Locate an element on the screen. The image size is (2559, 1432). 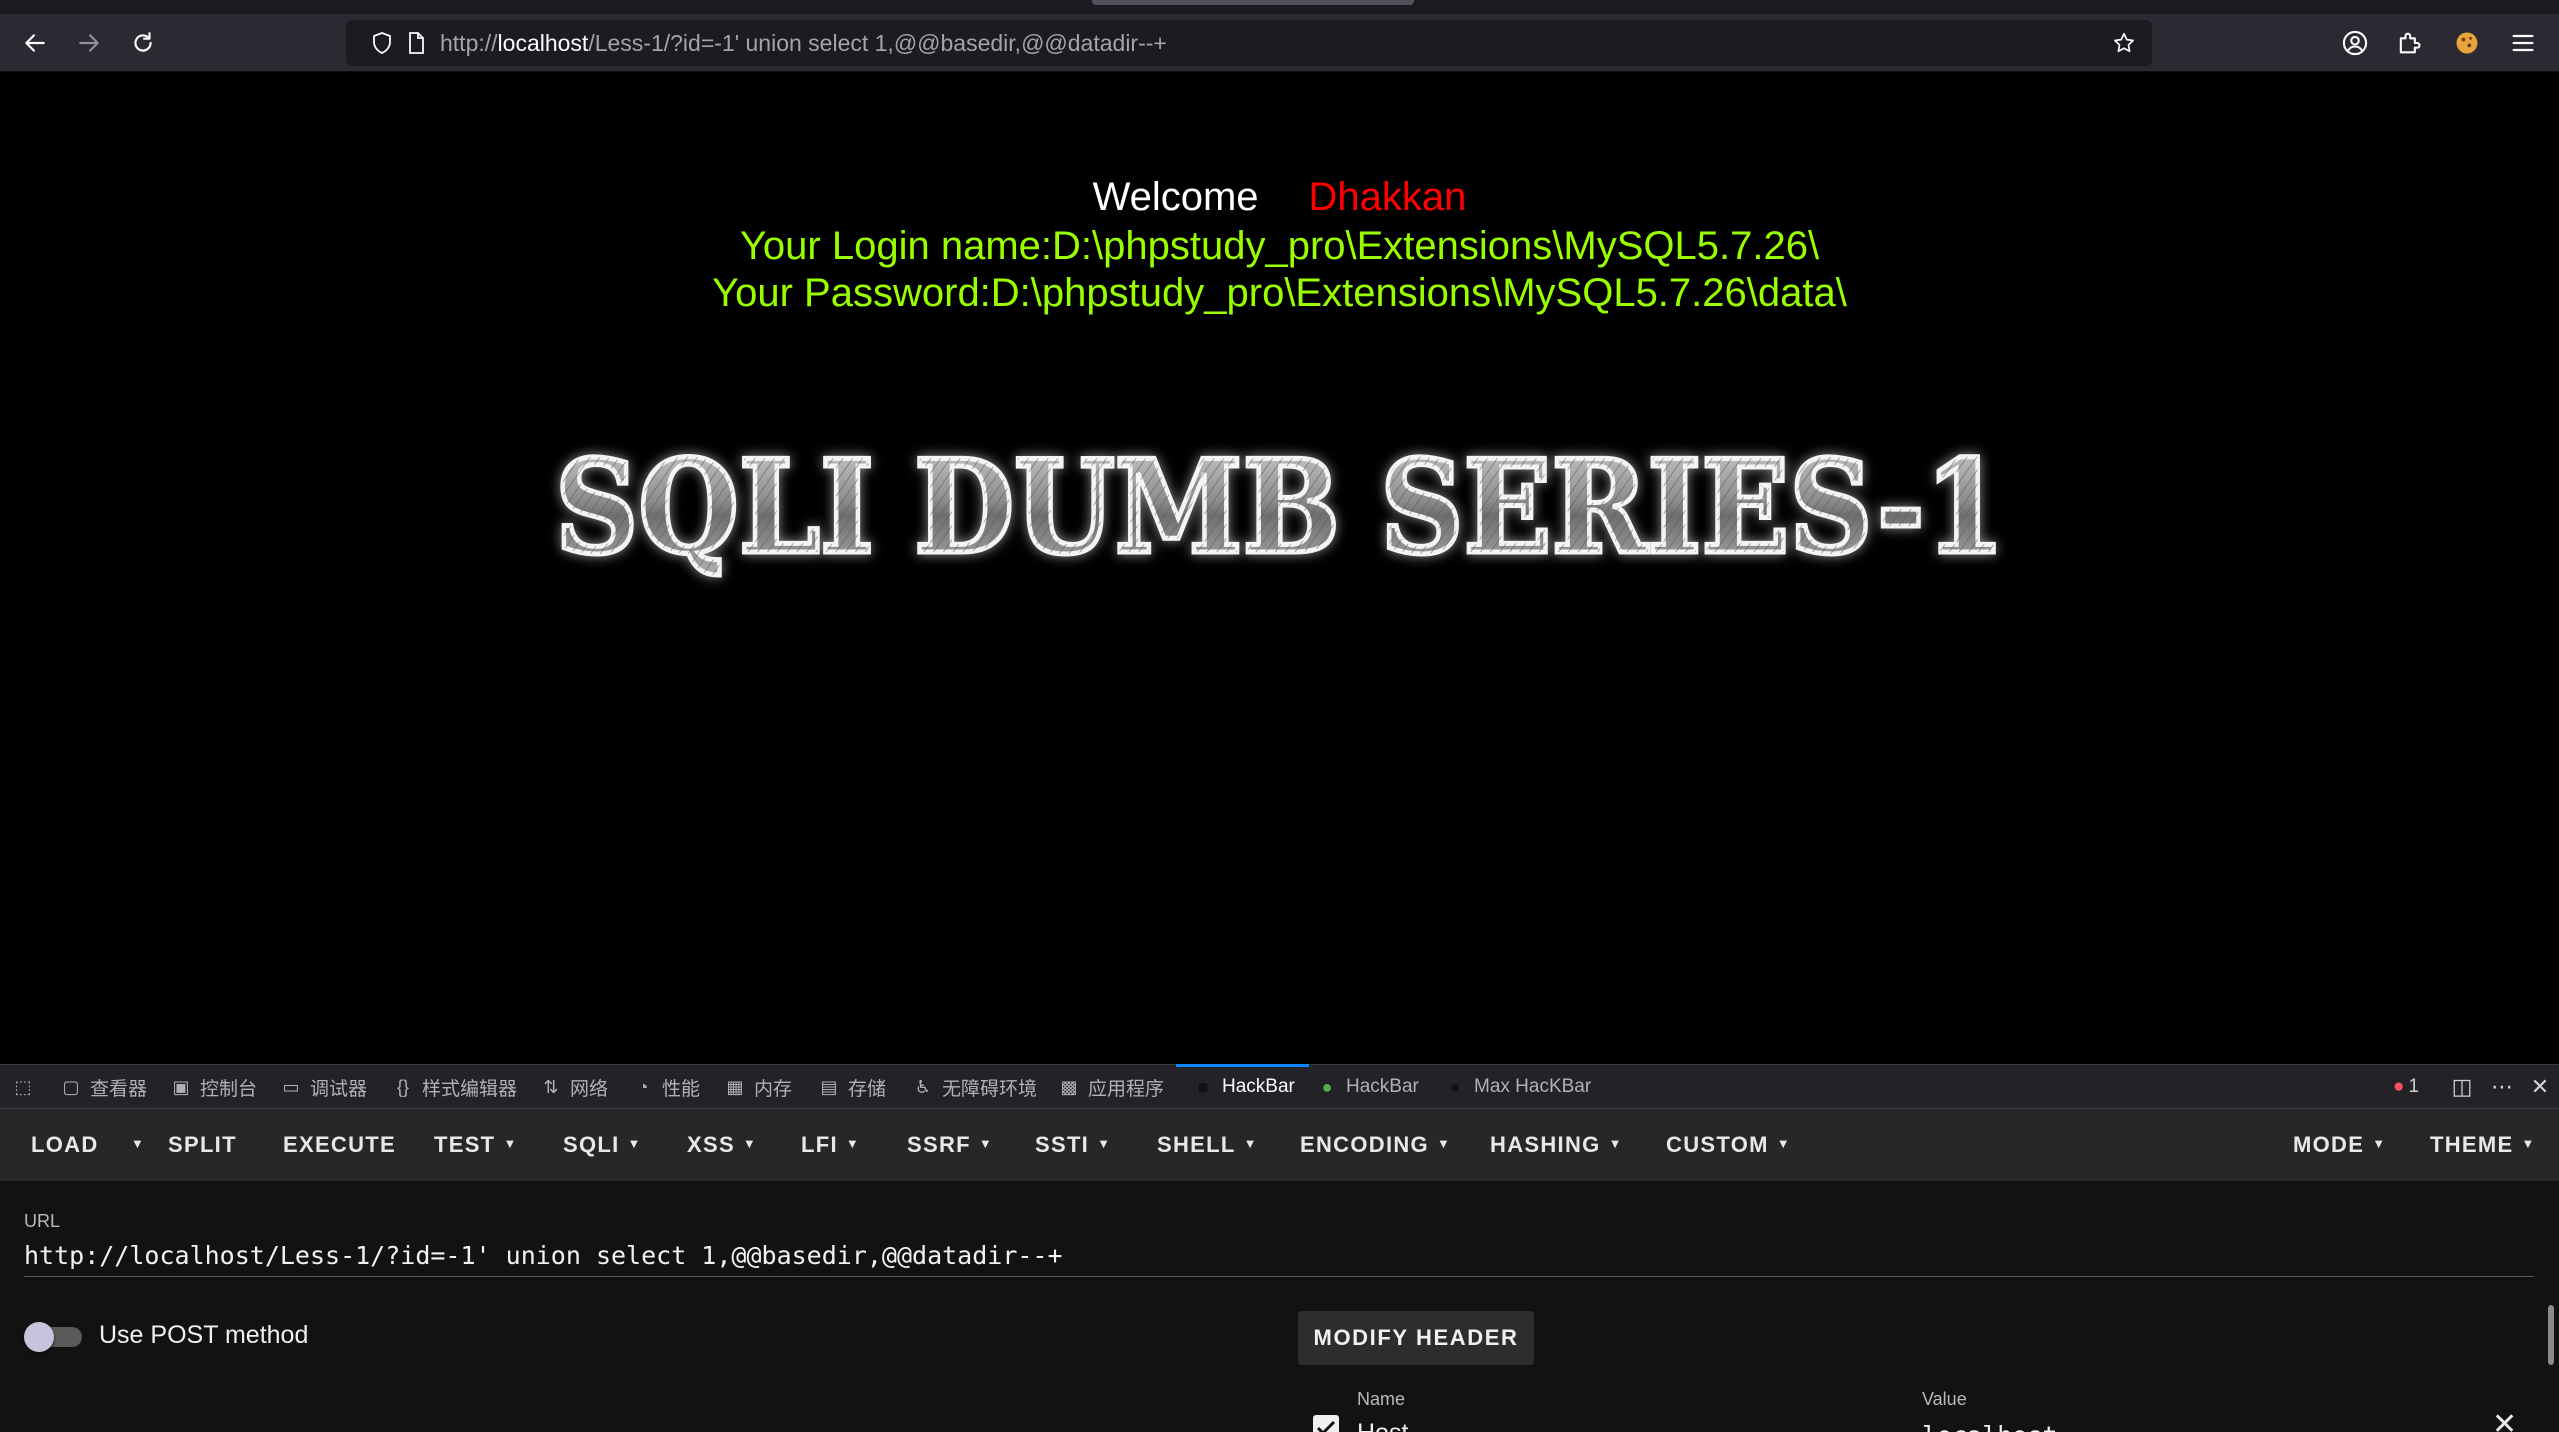
modify-header-button: MODIFY HEADER is located at coordinates (1416, 1338).